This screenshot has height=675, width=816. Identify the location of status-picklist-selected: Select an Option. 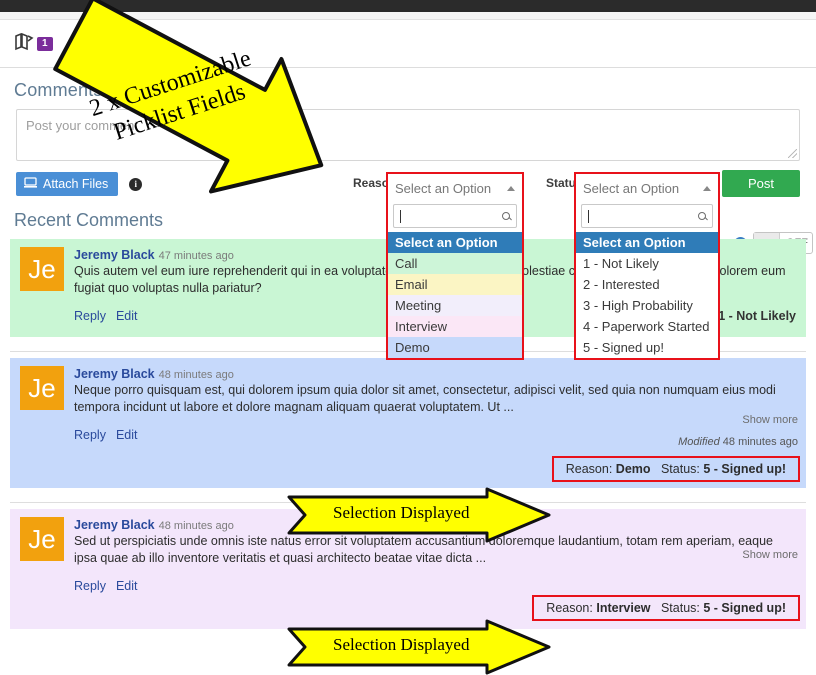
(631, 188).